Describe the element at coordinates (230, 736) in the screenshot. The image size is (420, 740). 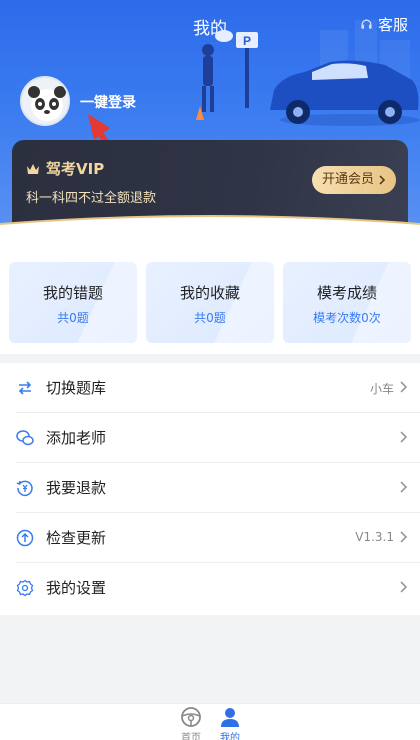
I see `tab-label: 我的` at that location.